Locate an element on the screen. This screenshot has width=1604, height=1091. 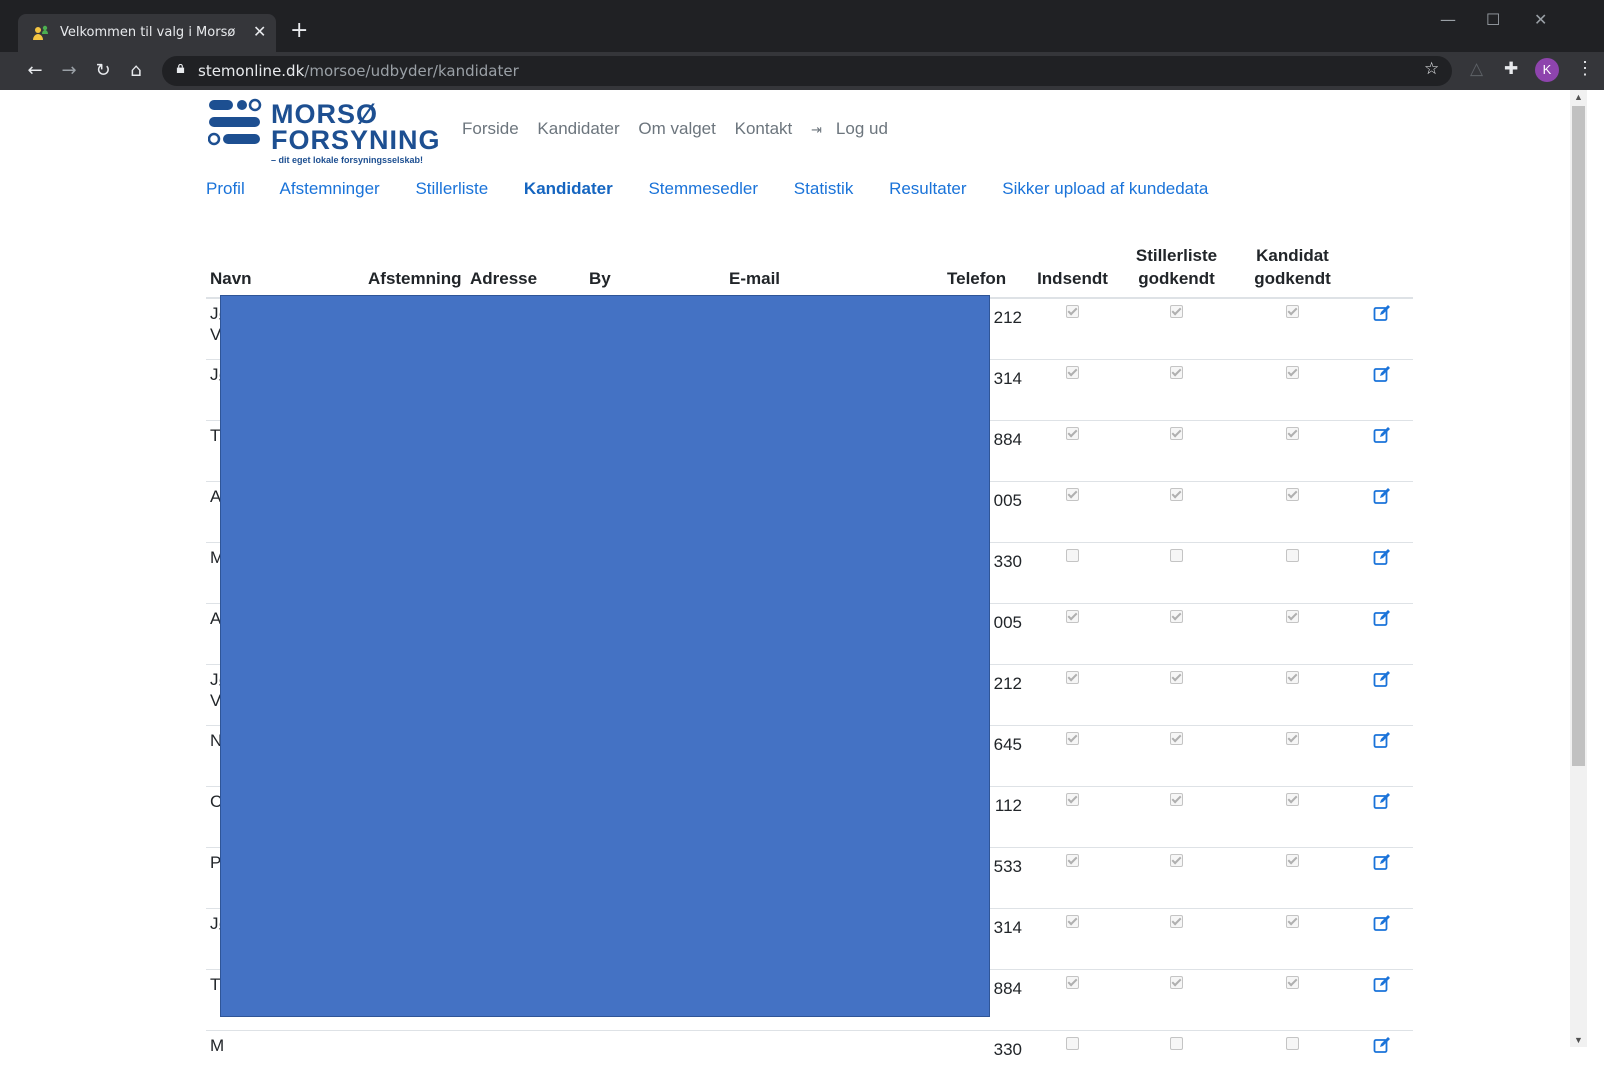
scroll-up-icon: ▲ is located at coordinates (1578, 97).